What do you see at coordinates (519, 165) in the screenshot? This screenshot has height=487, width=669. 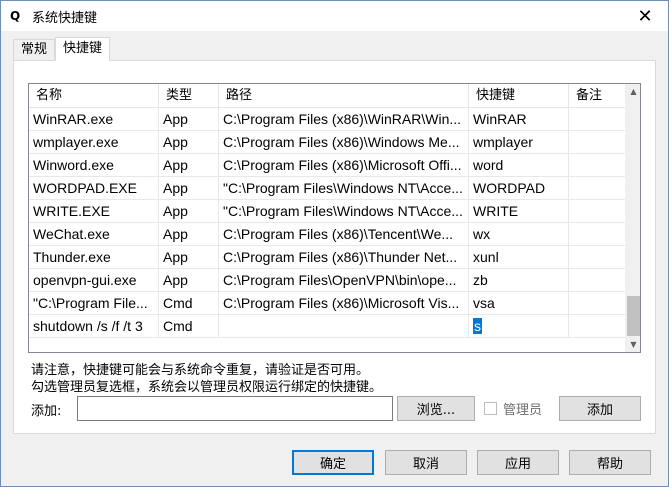 I see `cell-shortcut: word` at bounding box center [519, 165].